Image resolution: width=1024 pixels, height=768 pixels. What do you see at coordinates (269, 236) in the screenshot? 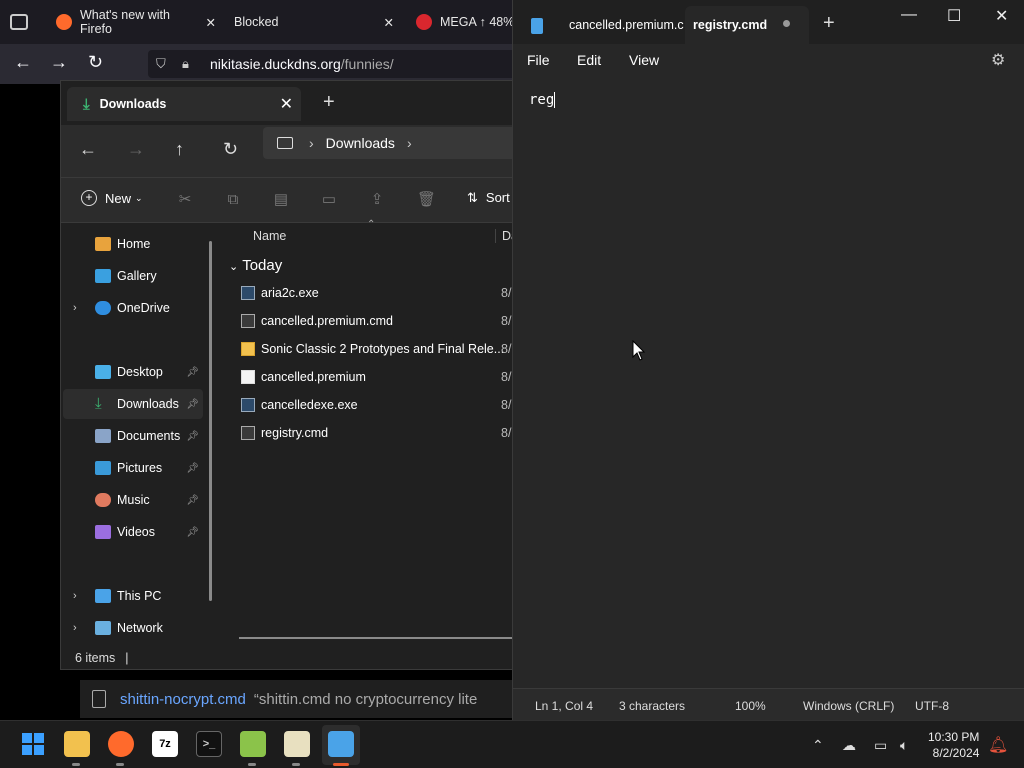
I see `column-header-name: Name` at bounding box center [269, 236].